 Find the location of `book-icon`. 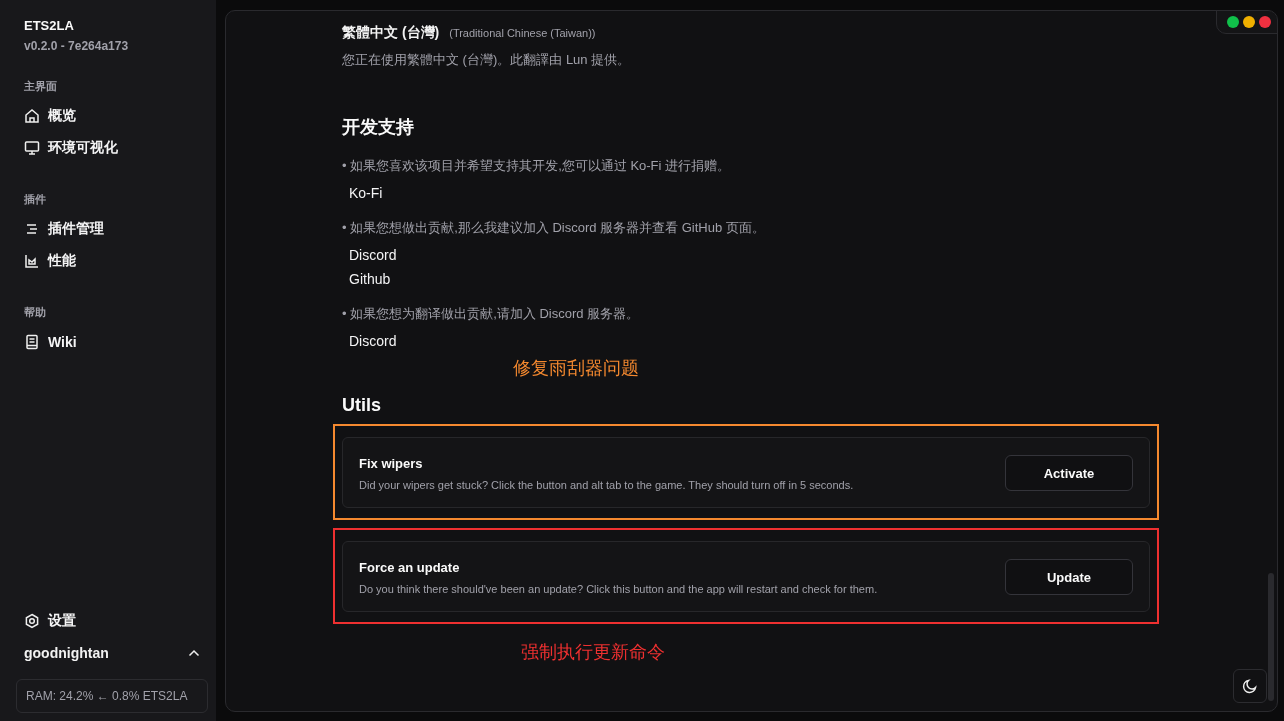

book-icon is located at coordinates (32, 342).